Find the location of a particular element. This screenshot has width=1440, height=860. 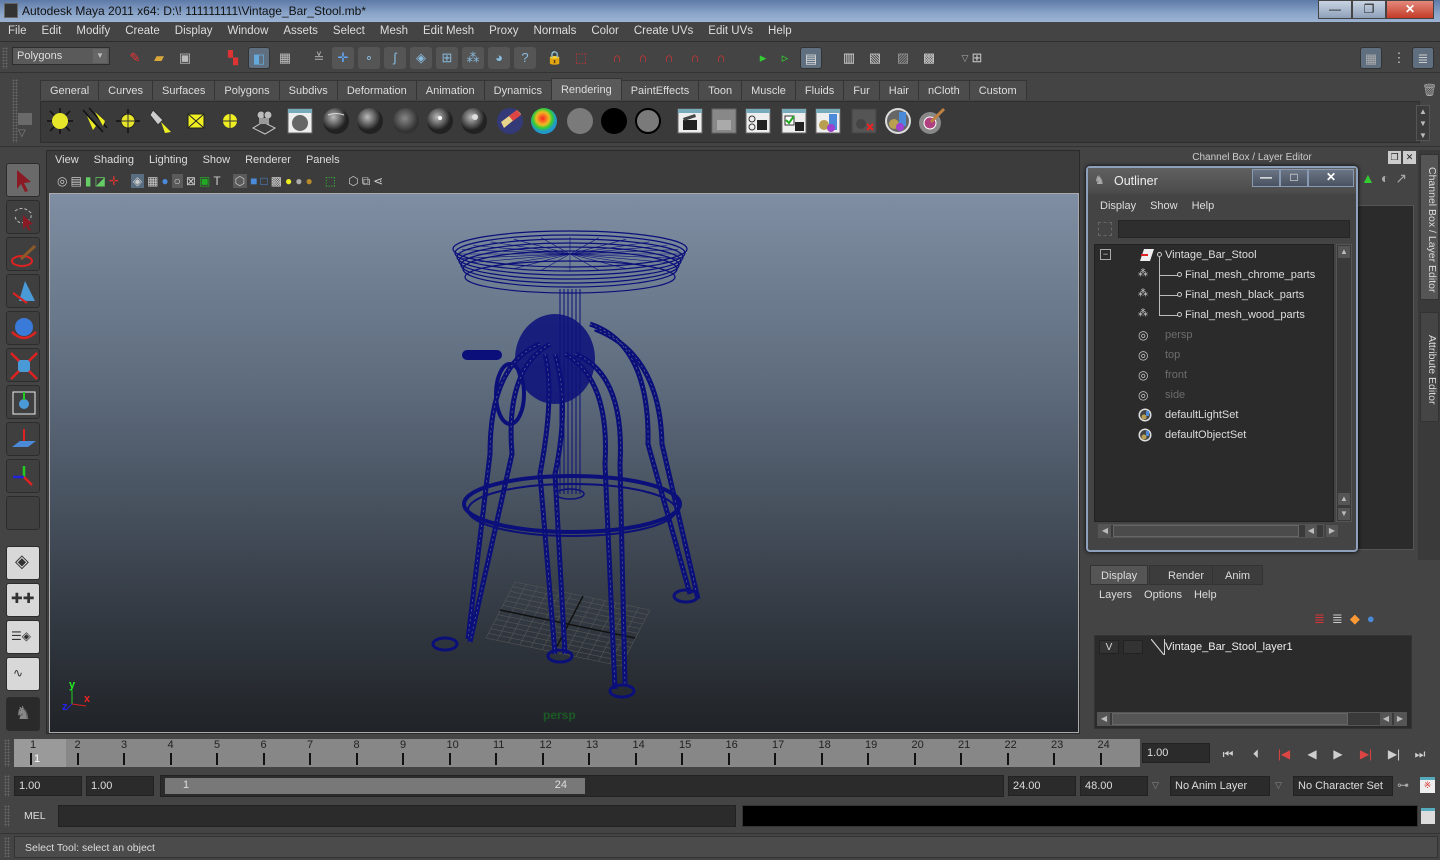

scroll-right-arrow-icon: ▶ is located at coordinates (1332, 531).